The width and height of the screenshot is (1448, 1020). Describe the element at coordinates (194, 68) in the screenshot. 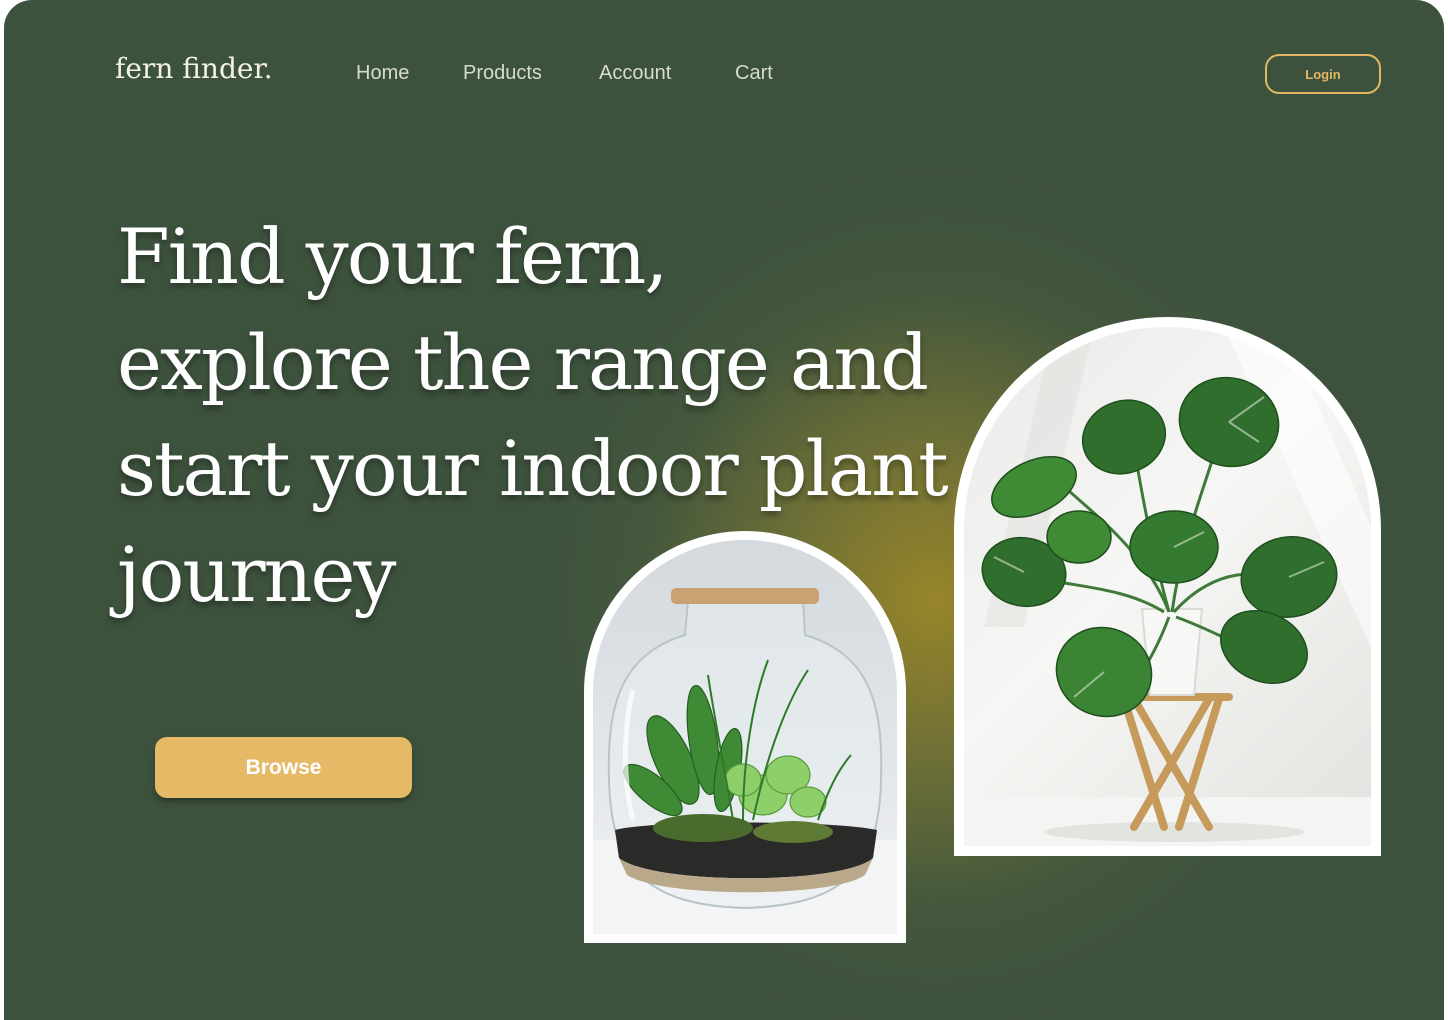

I see `brand-logo: fern finder.` at that location.